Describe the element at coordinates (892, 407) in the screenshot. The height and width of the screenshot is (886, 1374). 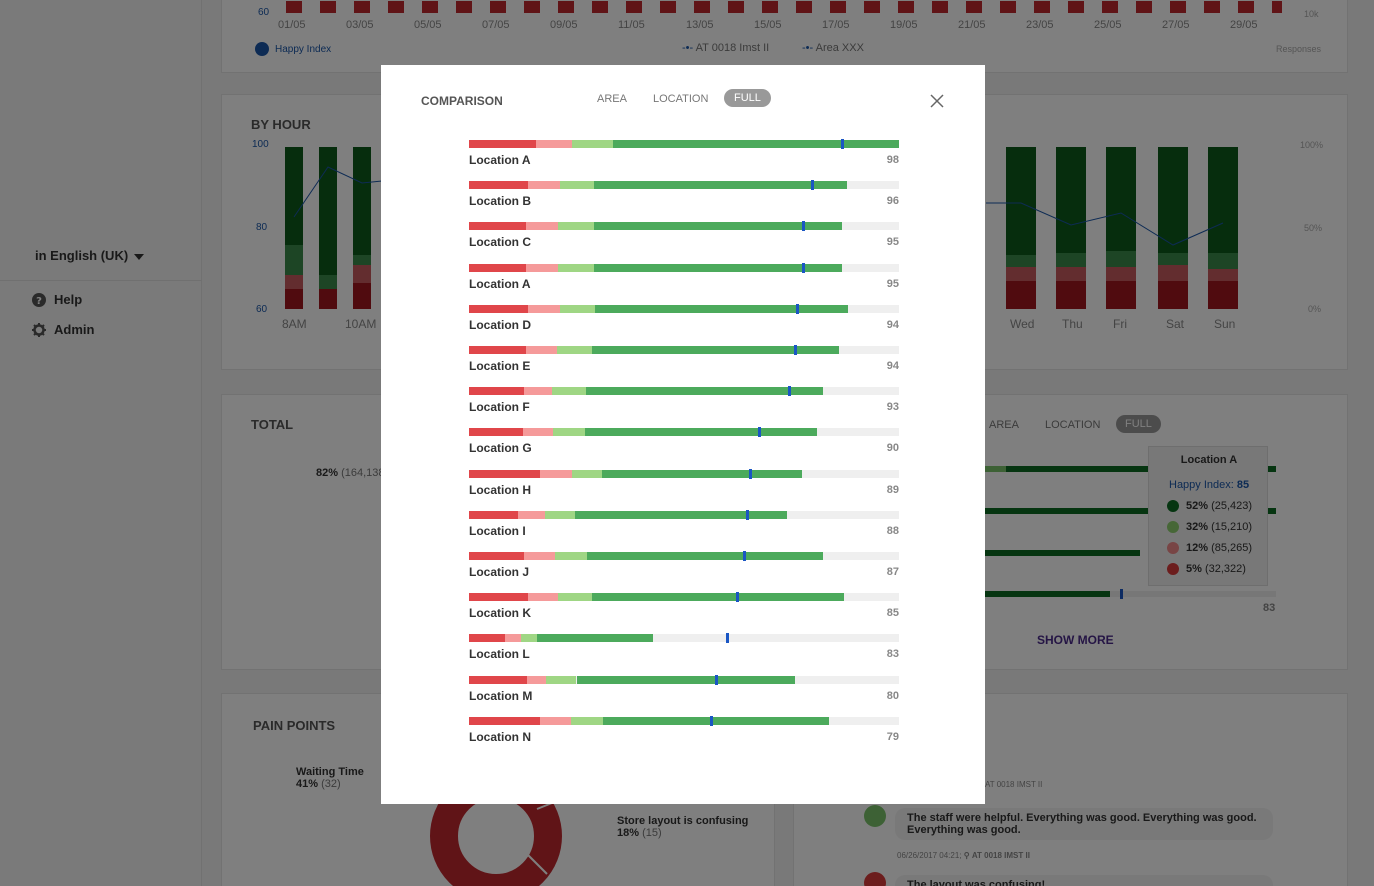
I see `location-score: 93` at that location.